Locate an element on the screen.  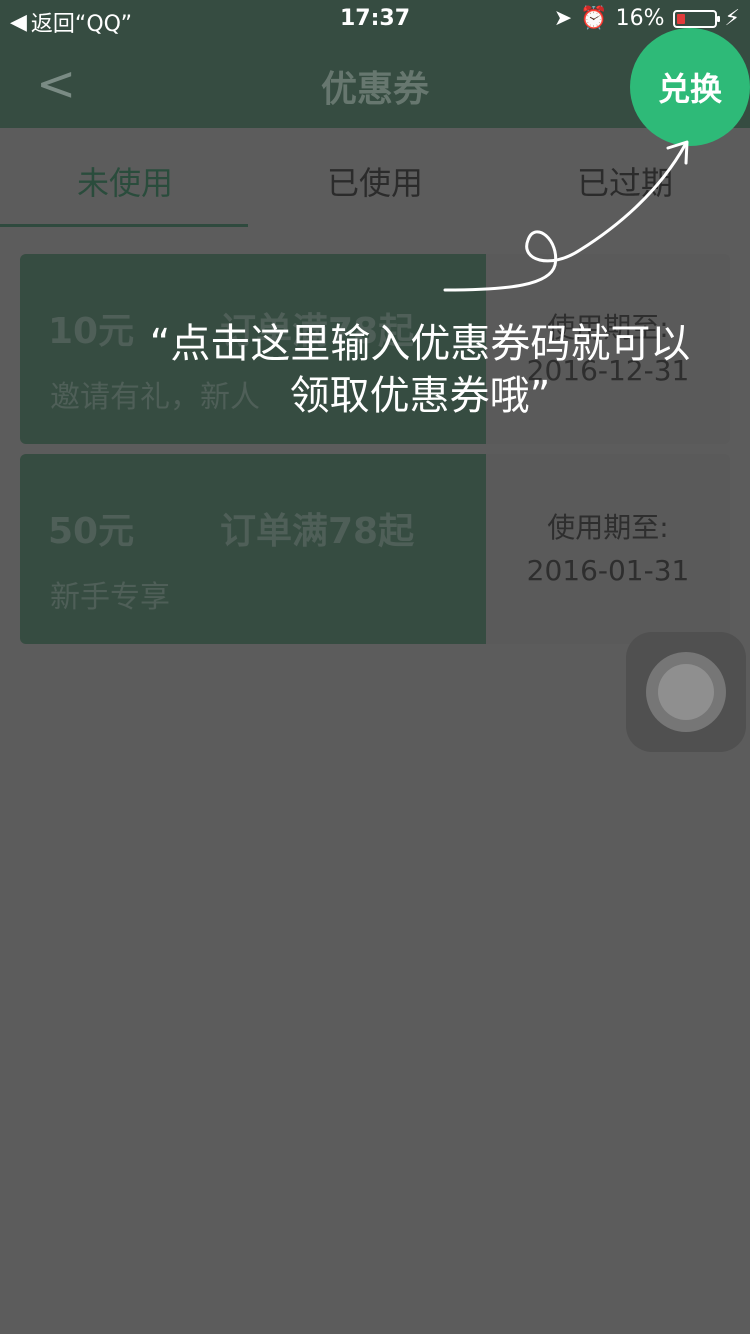
coupon-amount: 50元 is located at coordinates (91, 531).